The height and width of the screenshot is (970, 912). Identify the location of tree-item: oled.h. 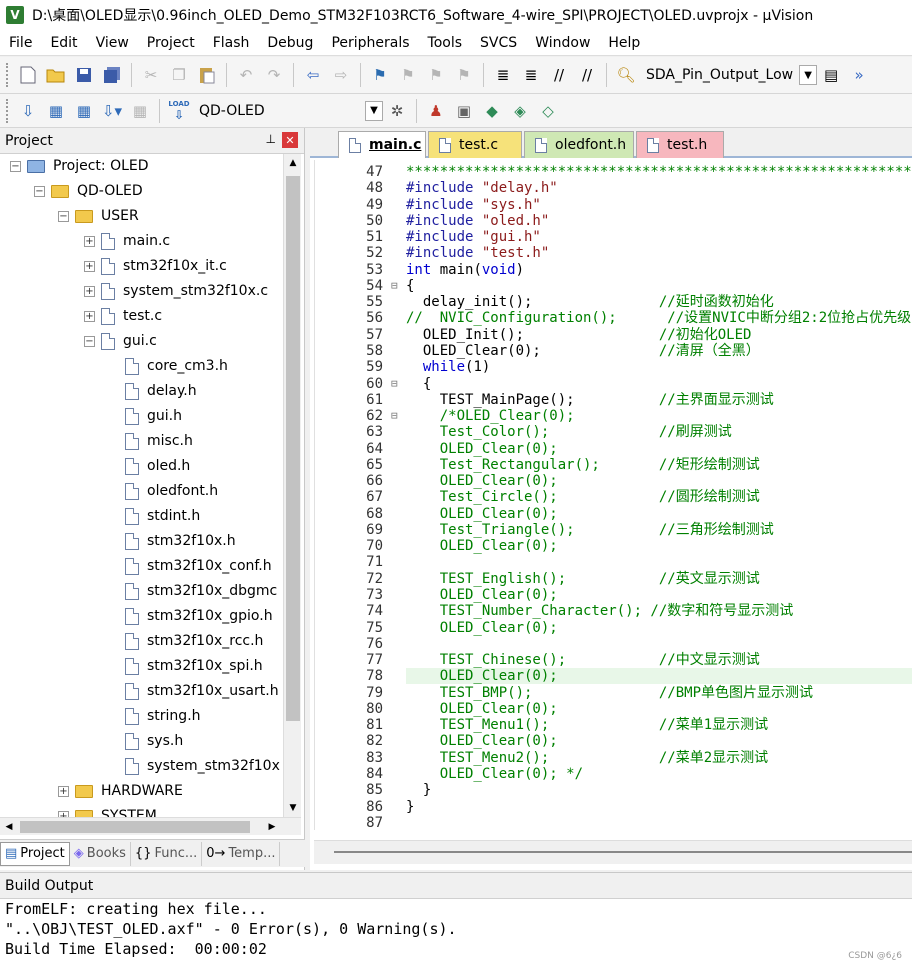
(149, 466).